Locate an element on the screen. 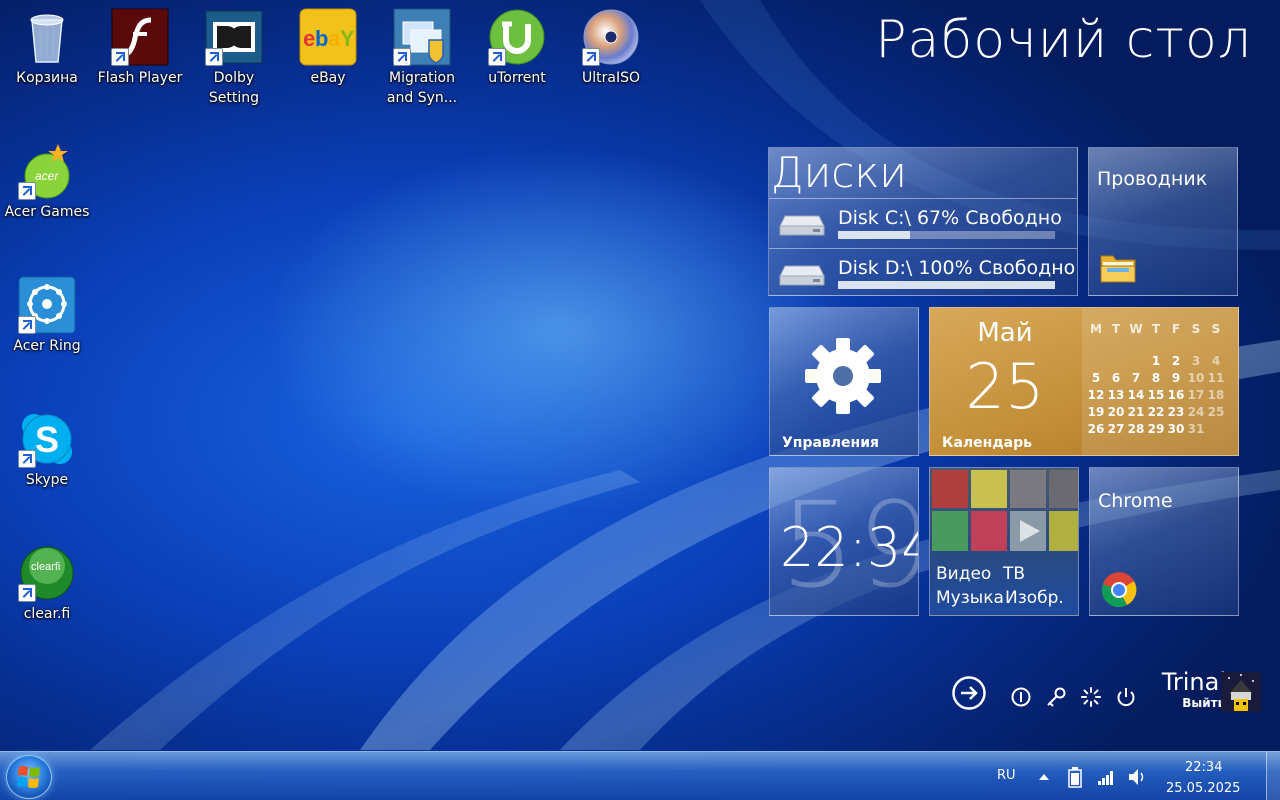 This screenshot has height=800, width=1280. calendar-date: 22 is located at coordinates (1156, 411).